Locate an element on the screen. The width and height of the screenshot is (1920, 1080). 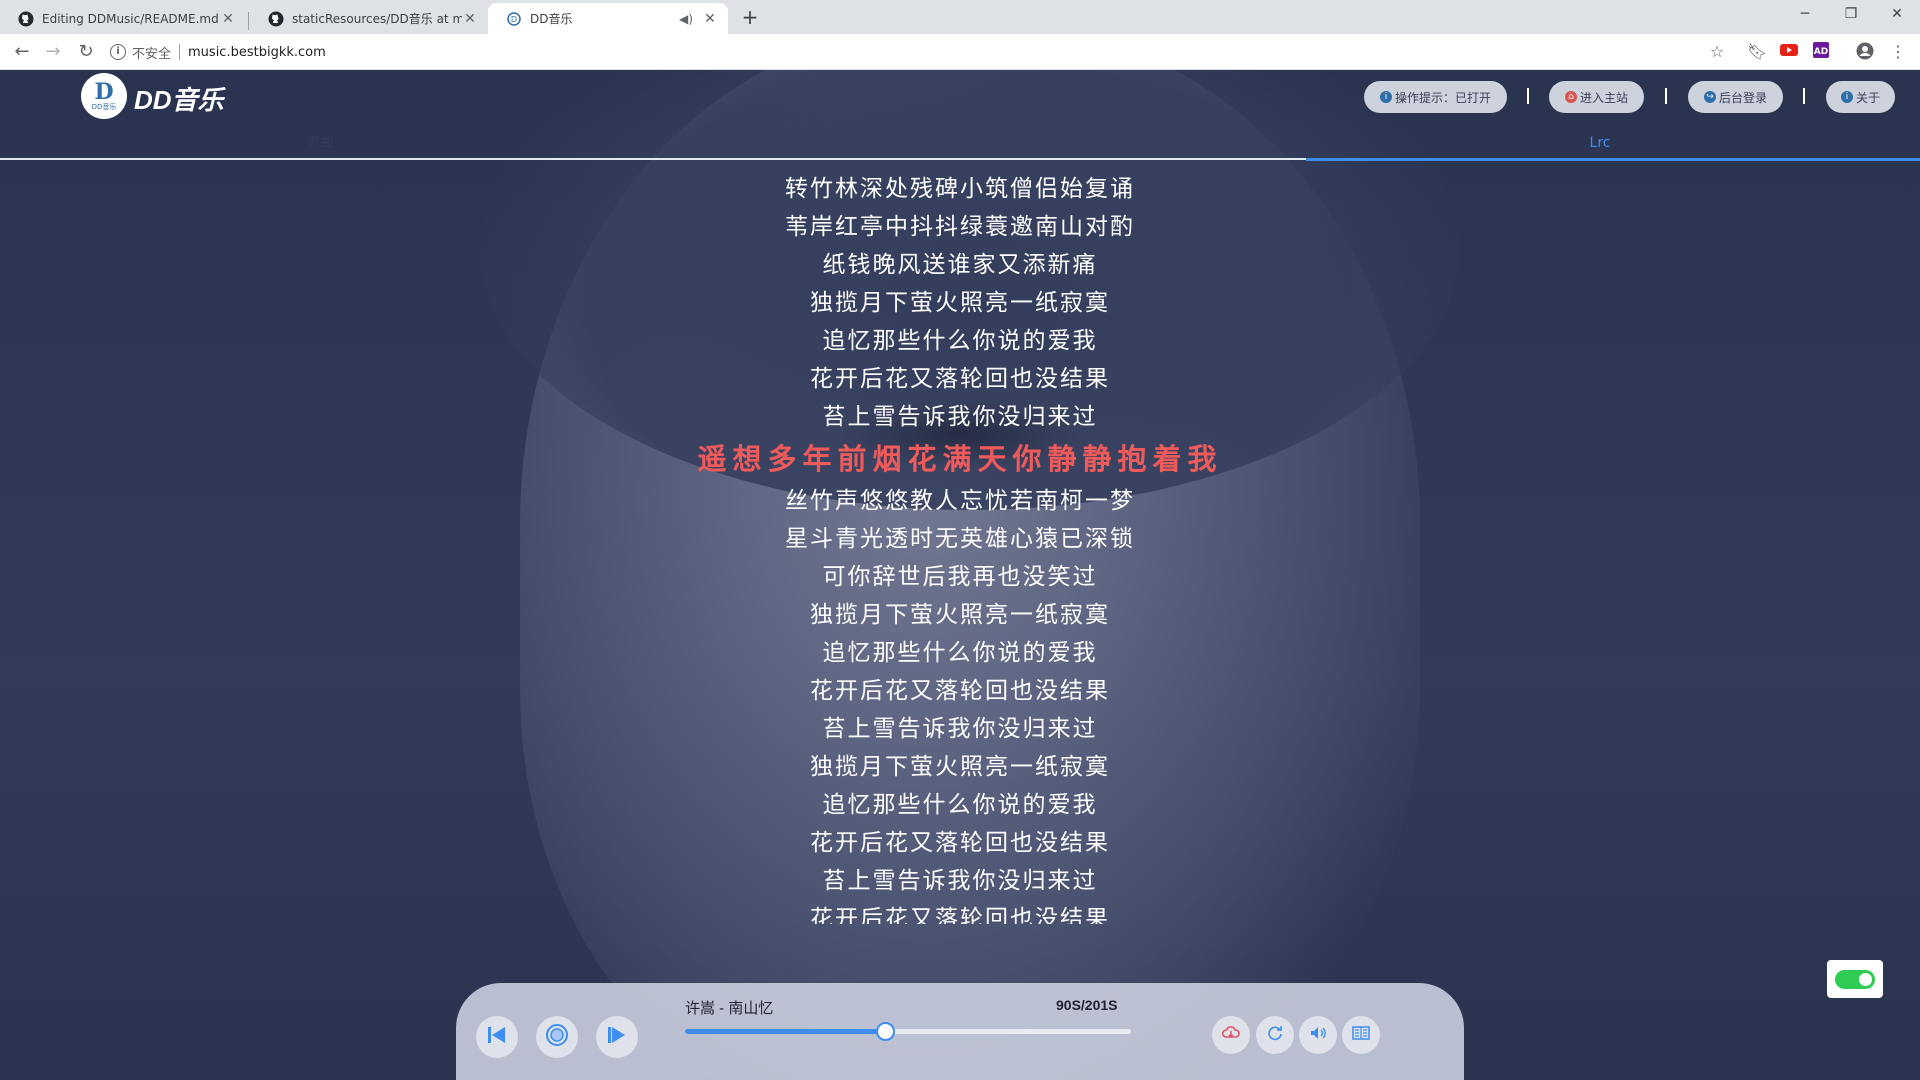
lyrics-mode-button is located at coordinates (1361, 1035).